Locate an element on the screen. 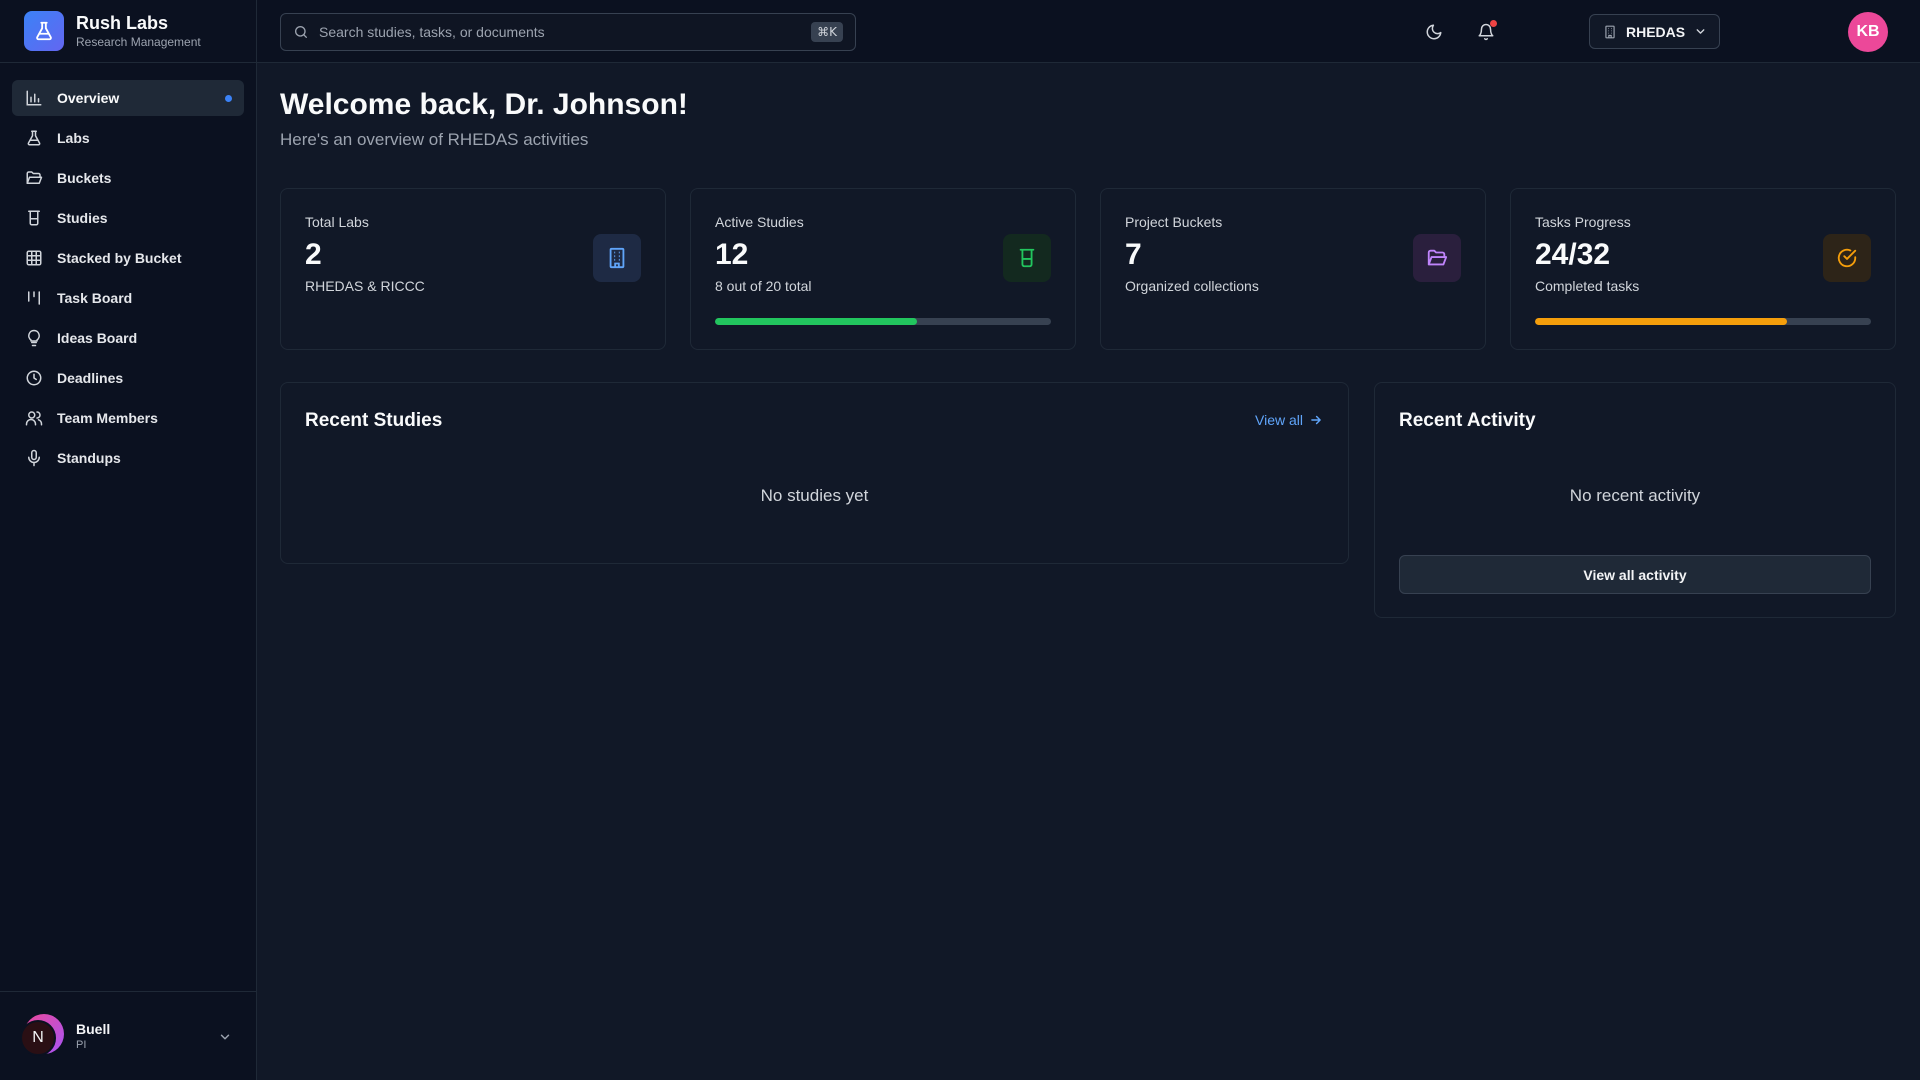 This screenshot has height=1080, width=1920. brand-subtitle: Research Management is located at coordinates (138, 42).